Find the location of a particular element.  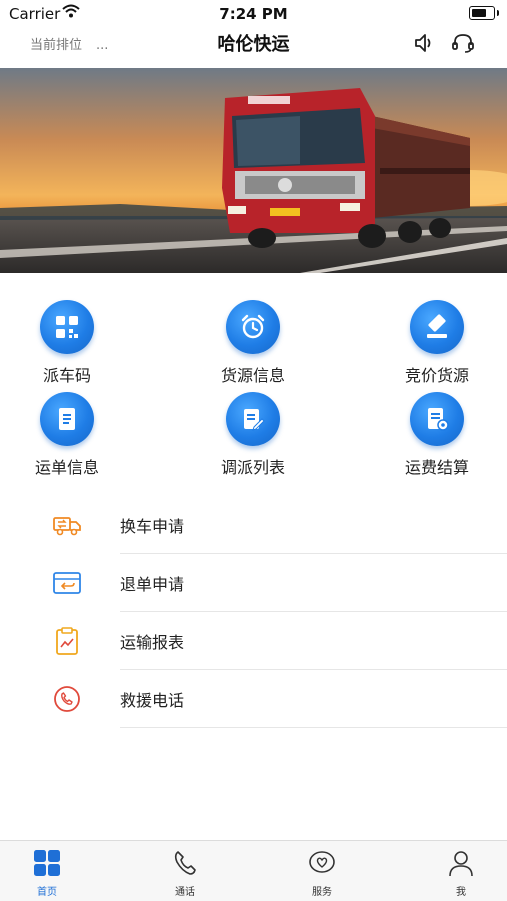

tab-label: 服务 is located at coordinates (322, 892).